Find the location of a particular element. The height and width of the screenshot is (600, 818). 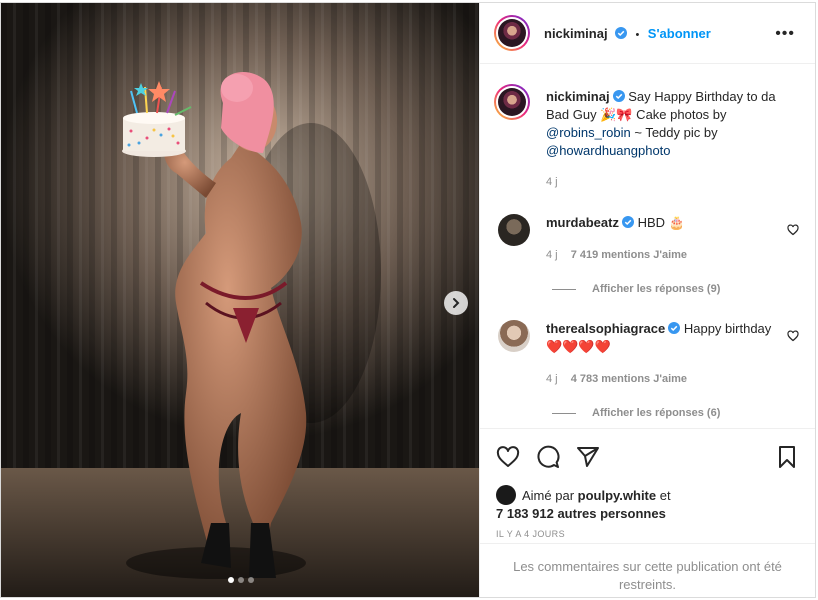

comment: murdabeatz HBD 🎂 is located at coordinates (661, 223).